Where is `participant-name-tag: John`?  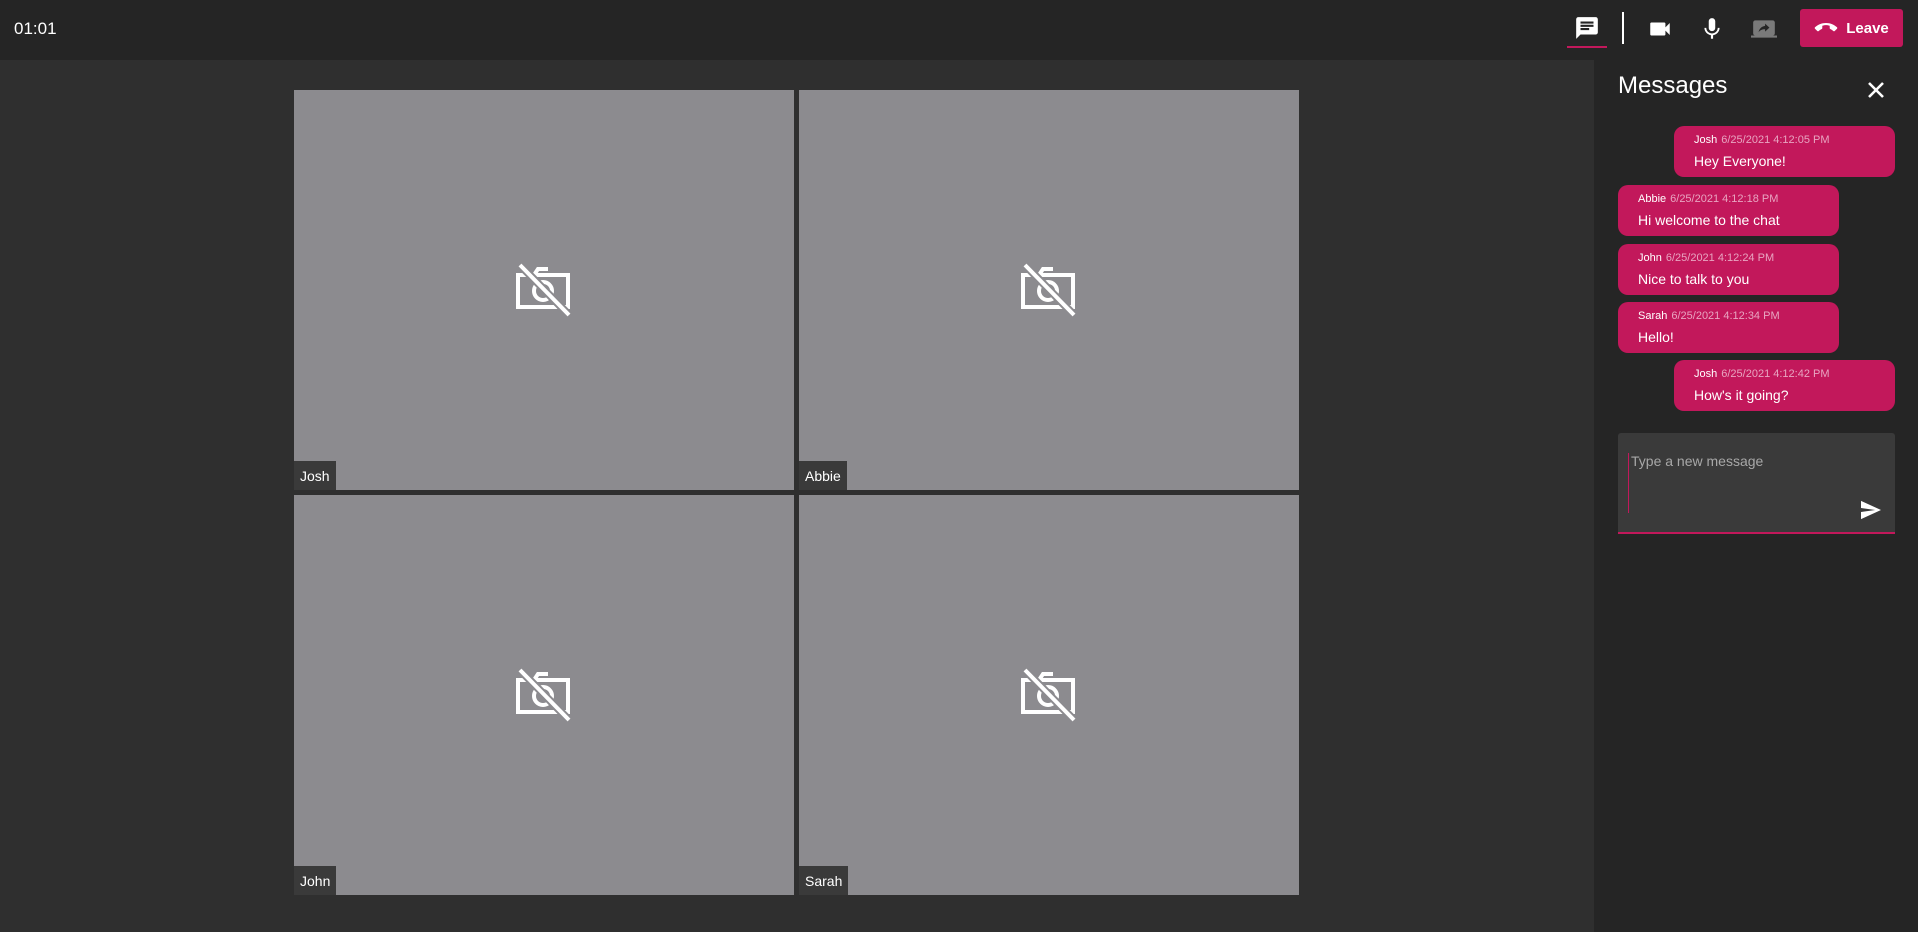 participant-name-tag: John is located at coordinates (315, 880).